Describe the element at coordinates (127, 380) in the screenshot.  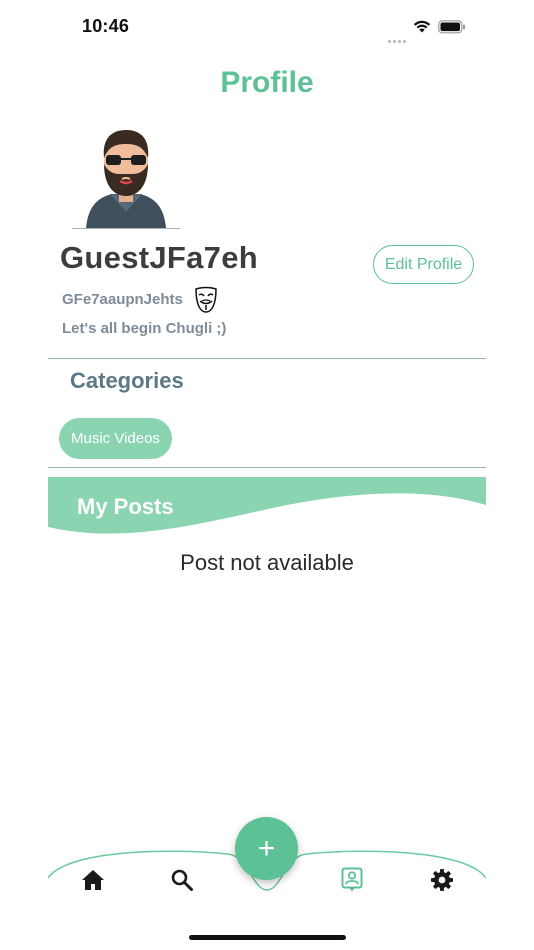
I see `categories-heading: Categories` at that location.